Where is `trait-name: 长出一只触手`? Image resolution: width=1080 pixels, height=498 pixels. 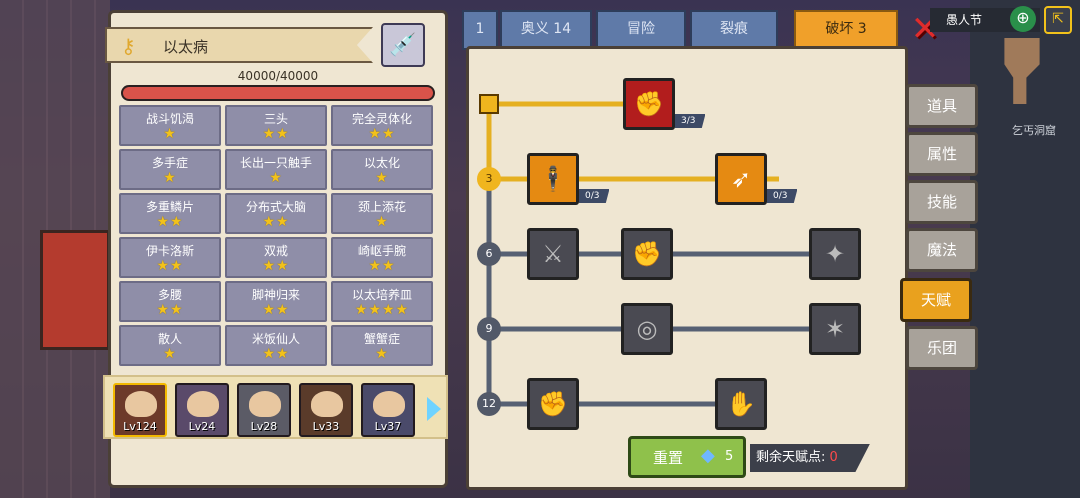
trait-name: 长出一只触手 is located at coordinates (275, 163).